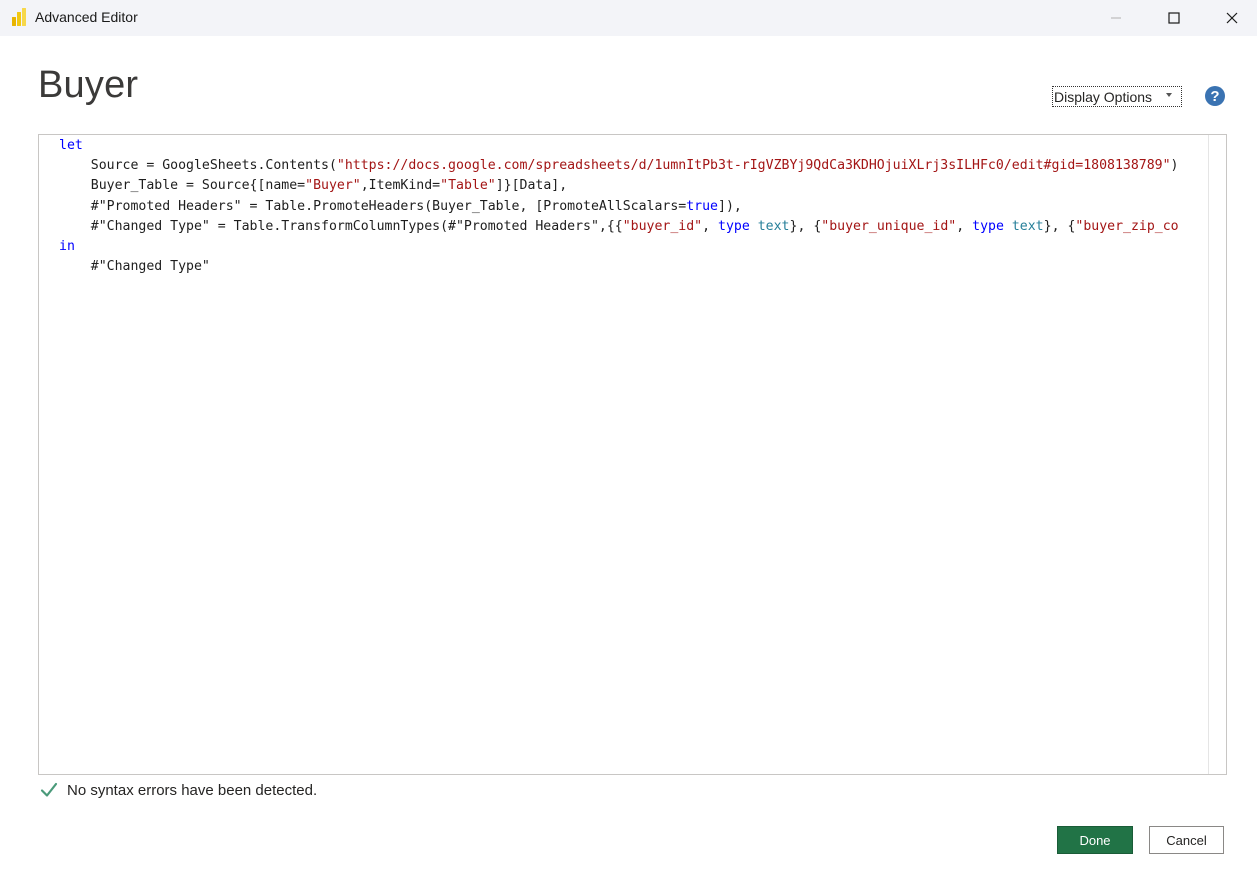 The width and height of the screenshot is (1257, 882). I want to click on title-bar: Advanced Editor, so click(628, 18).